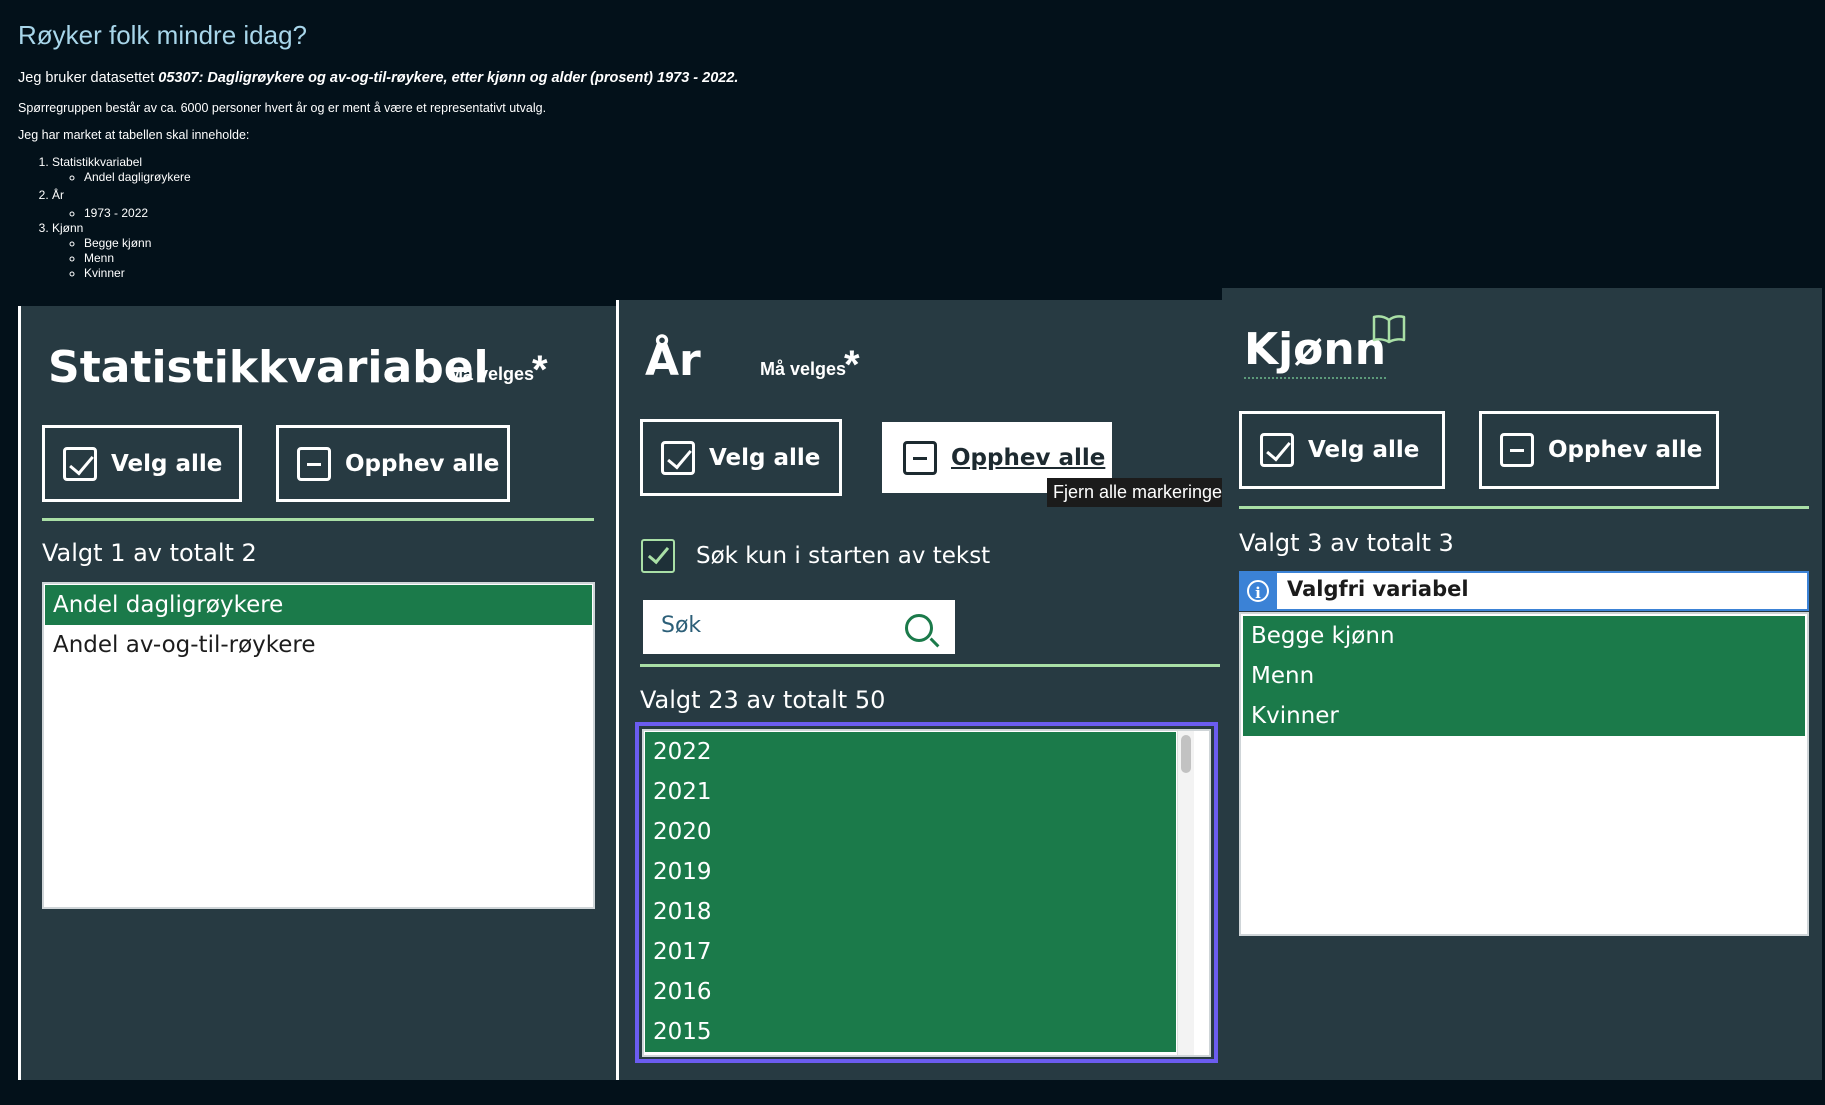  I want to click on listbox-scrollbar, so click(1185, 893).